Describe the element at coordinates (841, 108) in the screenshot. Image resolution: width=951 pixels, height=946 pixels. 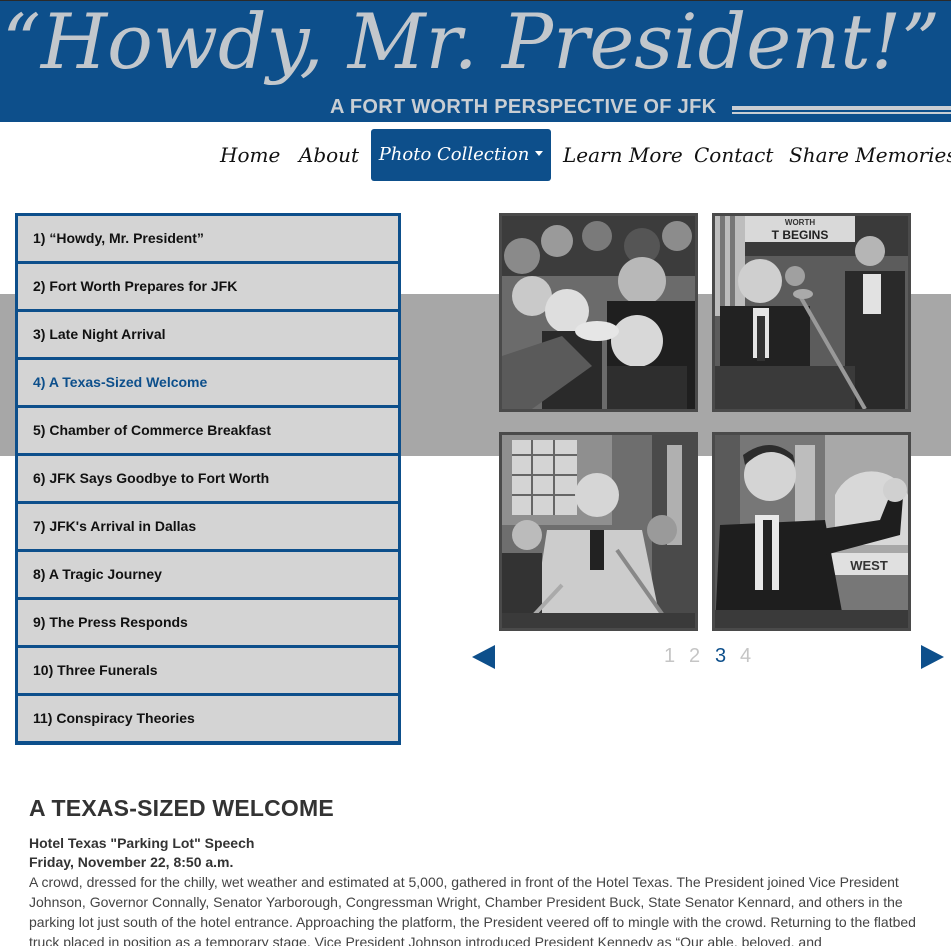
I see `header-rule` at that location.